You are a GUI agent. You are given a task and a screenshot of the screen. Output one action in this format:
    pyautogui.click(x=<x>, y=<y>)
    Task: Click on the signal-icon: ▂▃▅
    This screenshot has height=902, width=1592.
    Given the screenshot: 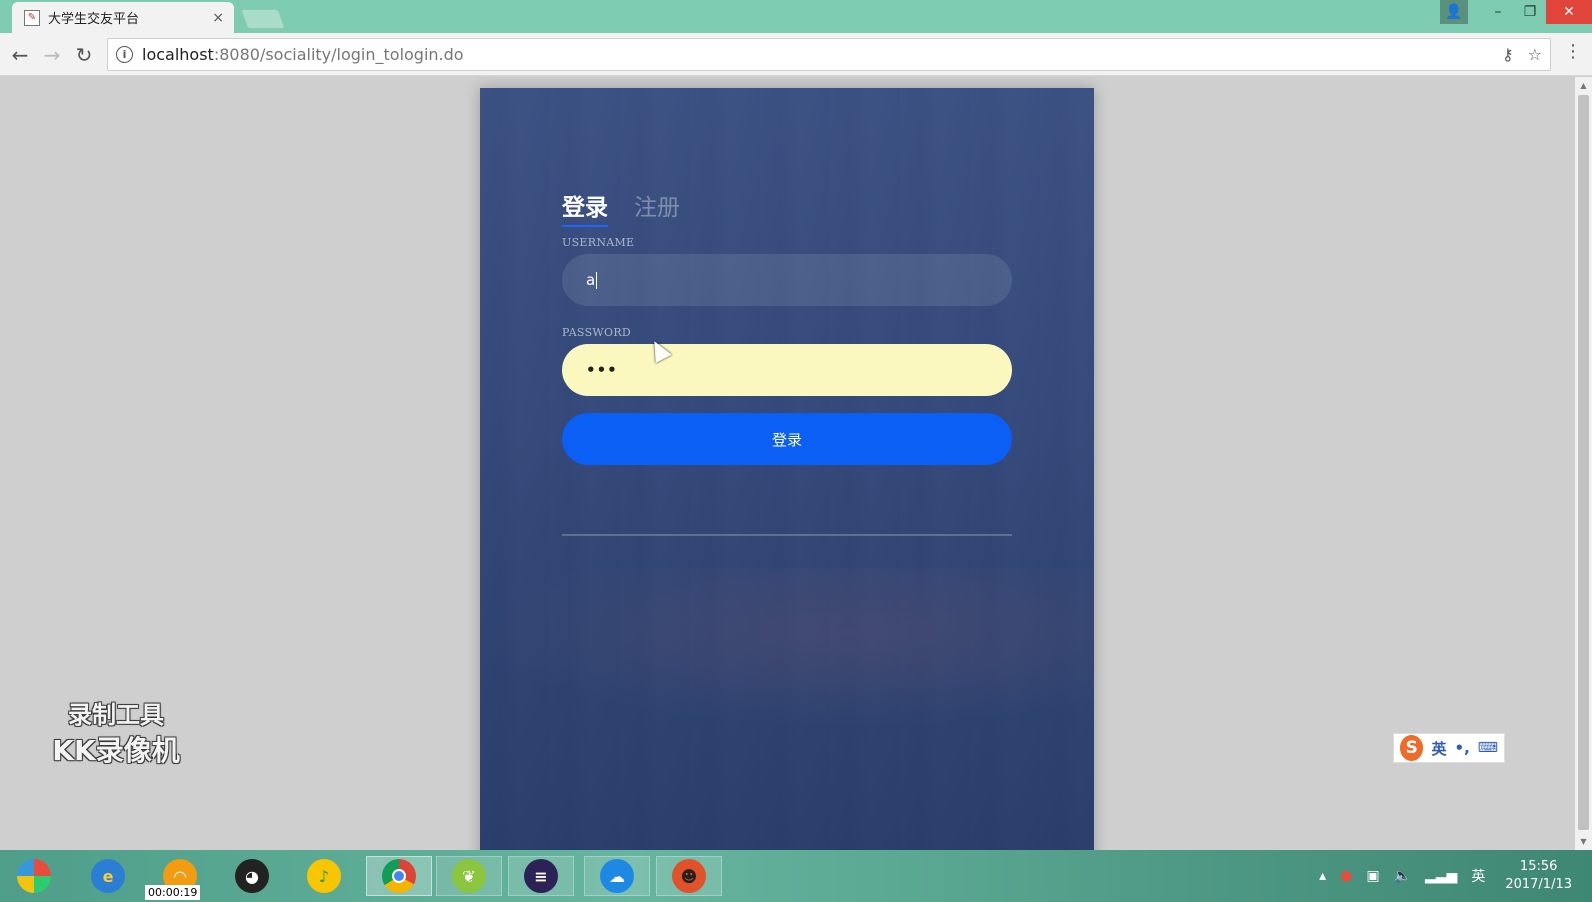 What is the action you would take?
    pyautogui.click(x=1441, y=876)
    